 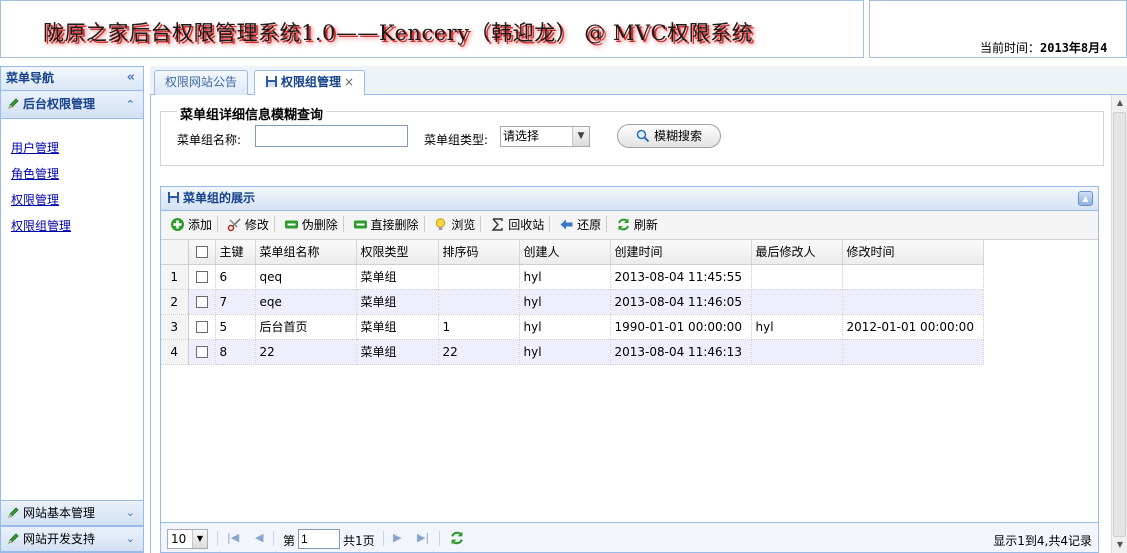 I want to click on fuzzy-search-button: 模糊搜索, so click(x=669, y=136).